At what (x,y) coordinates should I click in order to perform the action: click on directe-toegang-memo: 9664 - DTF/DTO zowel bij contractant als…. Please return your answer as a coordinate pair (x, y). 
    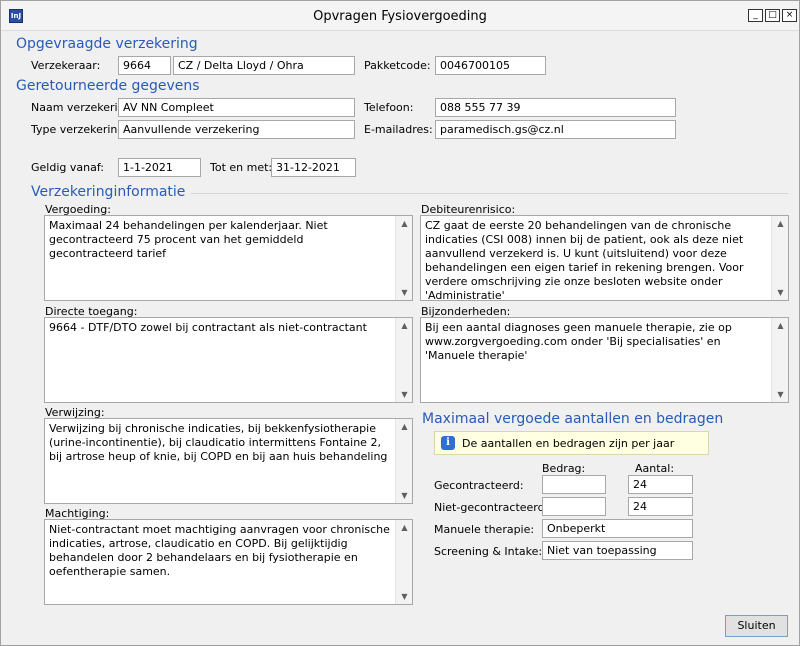
    Looking at the image, I should click on (228, 360).